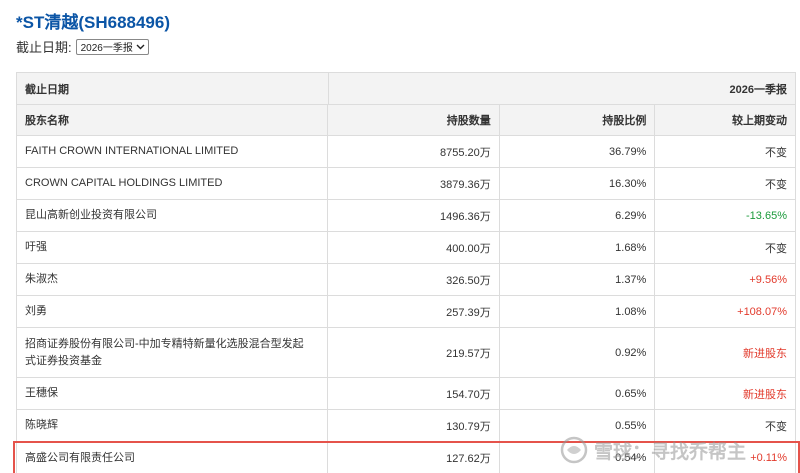  What do you see at coordinates (173, 457) in the screenshot?
I see `shareholder-name: 高盛公司有限责任公司` at bounding box center [173, 457].